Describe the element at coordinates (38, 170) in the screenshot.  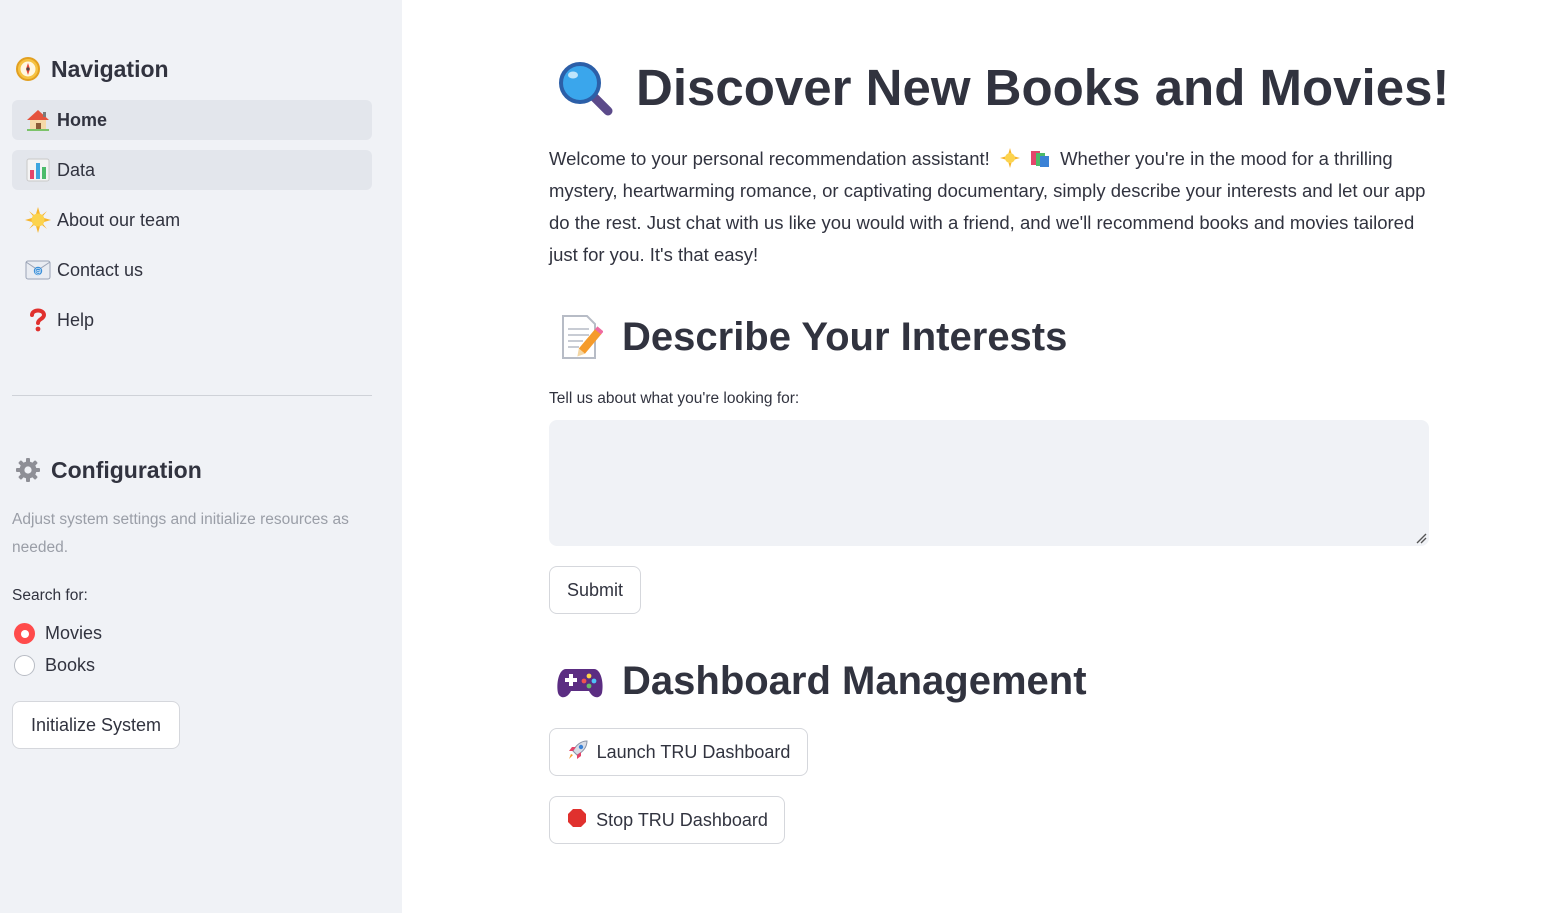
I see `bar-chart-icon` at that location.